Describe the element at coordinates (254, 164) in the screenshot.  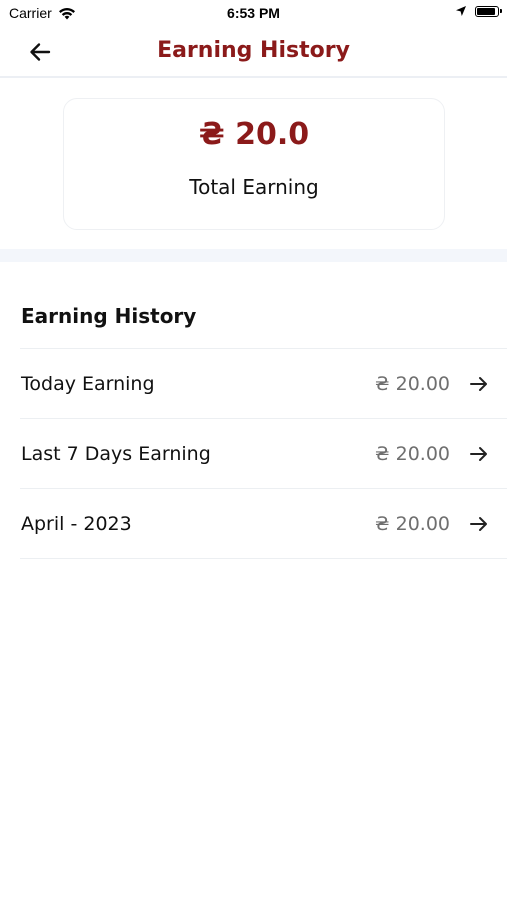
I see `total-earning-card: ₴ 20.0 Total Earning` at that location.